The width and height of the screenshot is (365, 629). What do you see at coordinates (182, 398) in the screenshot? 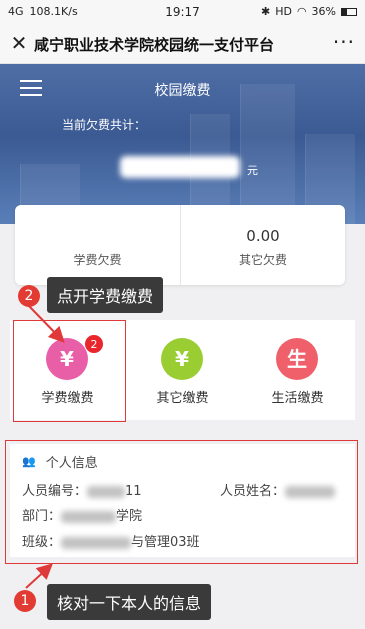
I see `service-other-label: 其它缴费` at bounding box center [182, 398].